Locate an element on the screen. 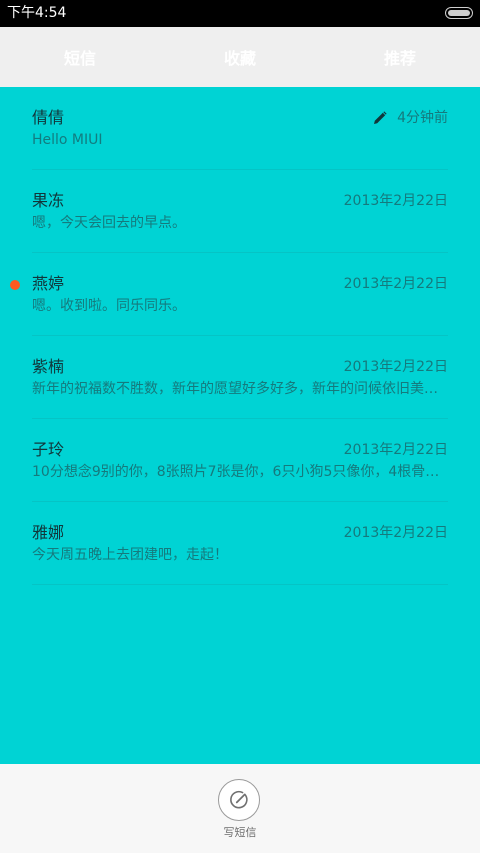  bottom-bar: 写短信 is located at coordinates (240, 808).